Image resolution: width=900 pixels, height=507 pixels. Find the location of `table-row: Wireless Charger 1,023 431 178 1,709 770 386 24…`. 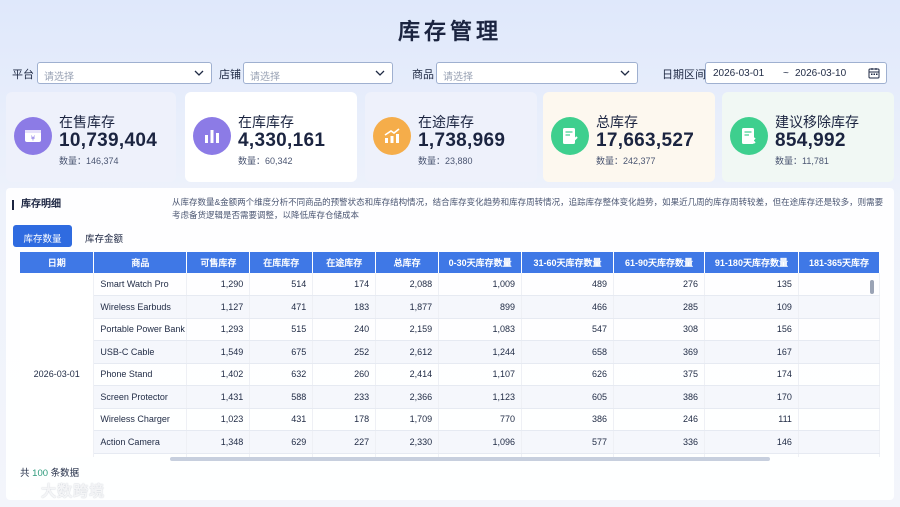

table-row: Wireless Charger 1,023 431 178 1,709 770 386 24… is located at coordinates (450, 419).